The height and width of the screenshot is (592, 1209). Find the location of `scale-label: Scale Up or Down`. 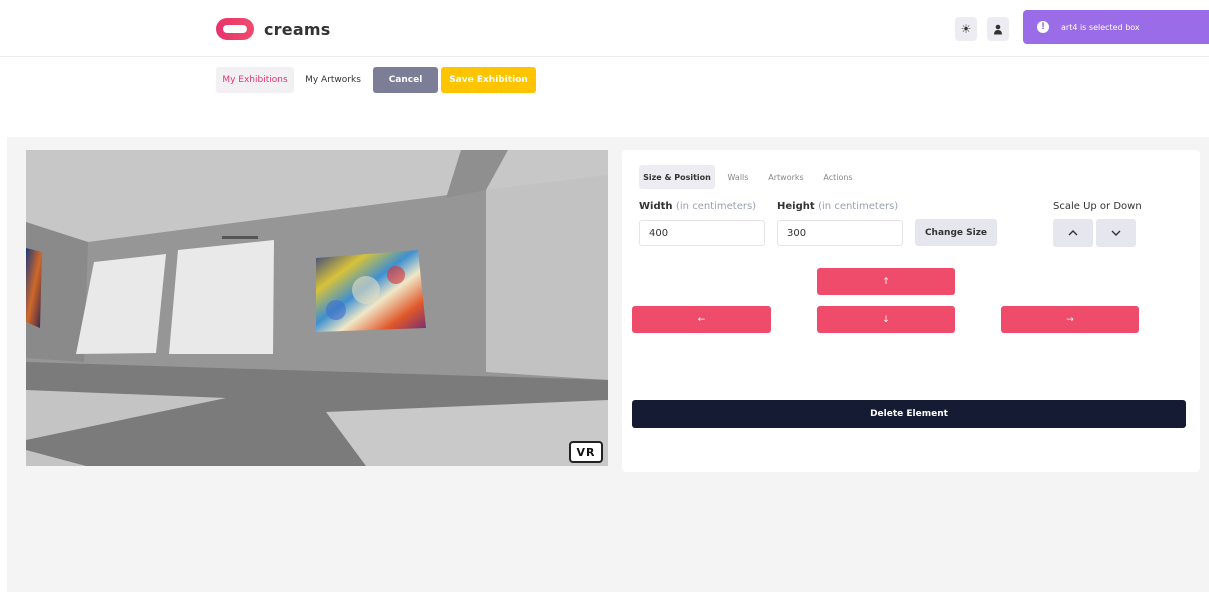

scale-label: Scale Up or Down is located at coordinates (1097, 206).